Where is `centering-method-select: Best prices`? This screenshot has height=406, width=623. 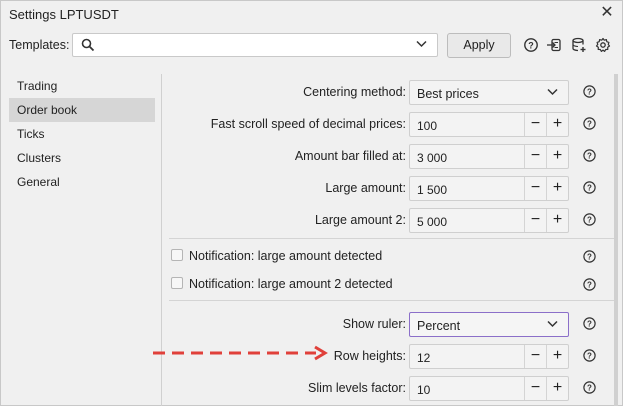
centering-method-select: Best prices is located at coordinates (489, 92).